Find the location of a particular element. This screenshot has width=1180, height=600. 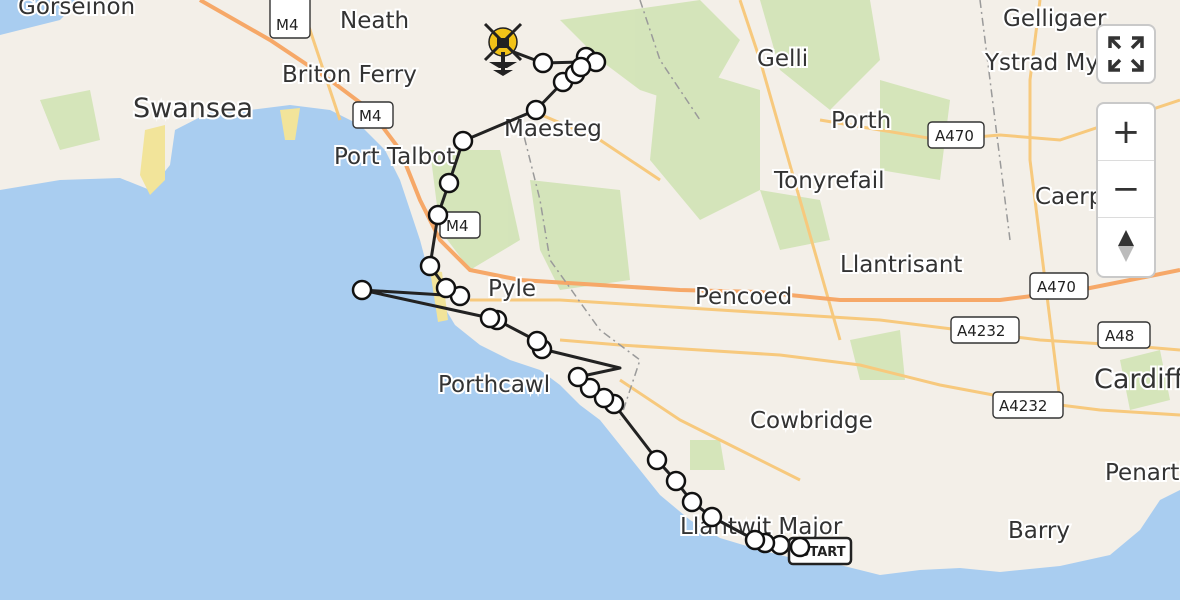

place-label: Port Talbot is located at coordinates (394, 157).